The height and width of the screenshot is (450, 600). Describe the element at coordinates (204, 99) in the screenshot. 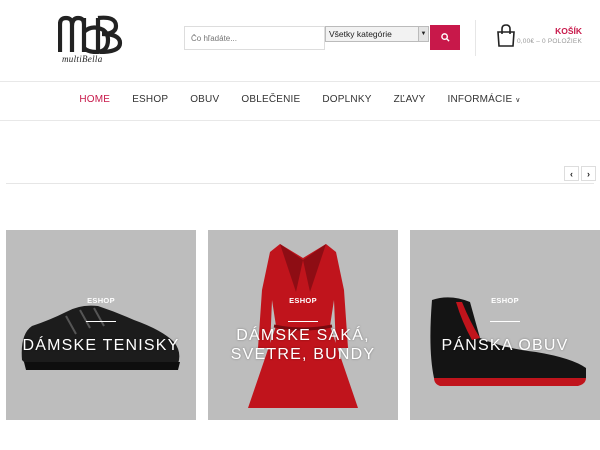

I see `nav-item-obuv: OBUV` at that location.